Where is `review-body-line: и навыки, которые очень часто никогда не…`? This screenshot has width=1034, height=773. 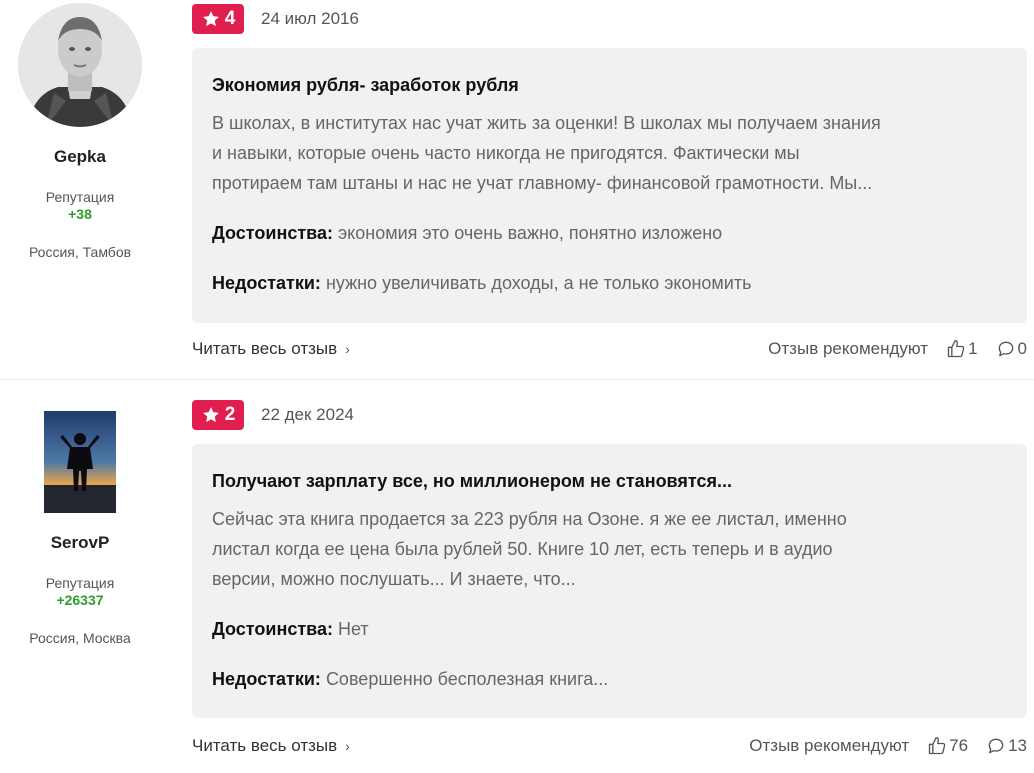 review-body-line: и навыки, которые очень часто никогда не… is located at coordinates (506, 153).